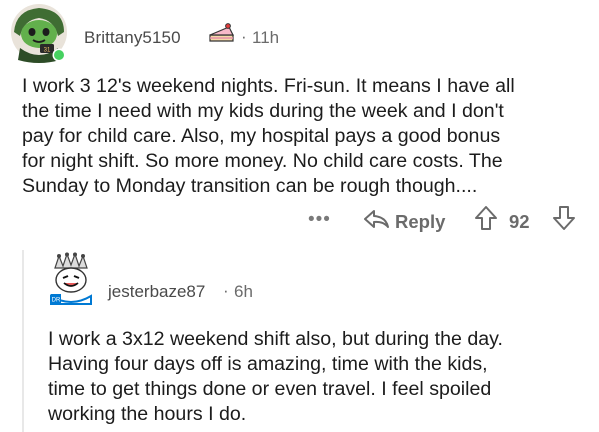  Describe the element at coordinates (486, 218) in the screenshot. I see `upvote-arrow-icon` at that location.